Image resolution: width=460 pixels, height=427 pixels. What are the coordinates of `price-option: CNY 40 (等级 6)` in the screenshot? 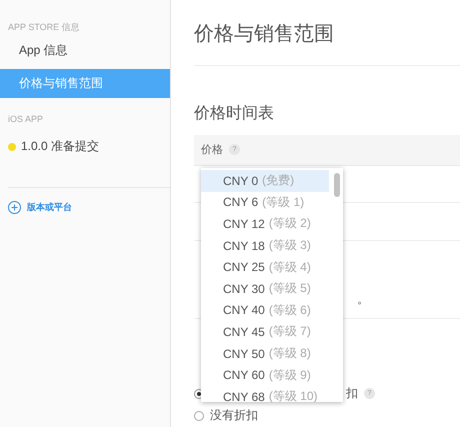 It's located at (265, 311).